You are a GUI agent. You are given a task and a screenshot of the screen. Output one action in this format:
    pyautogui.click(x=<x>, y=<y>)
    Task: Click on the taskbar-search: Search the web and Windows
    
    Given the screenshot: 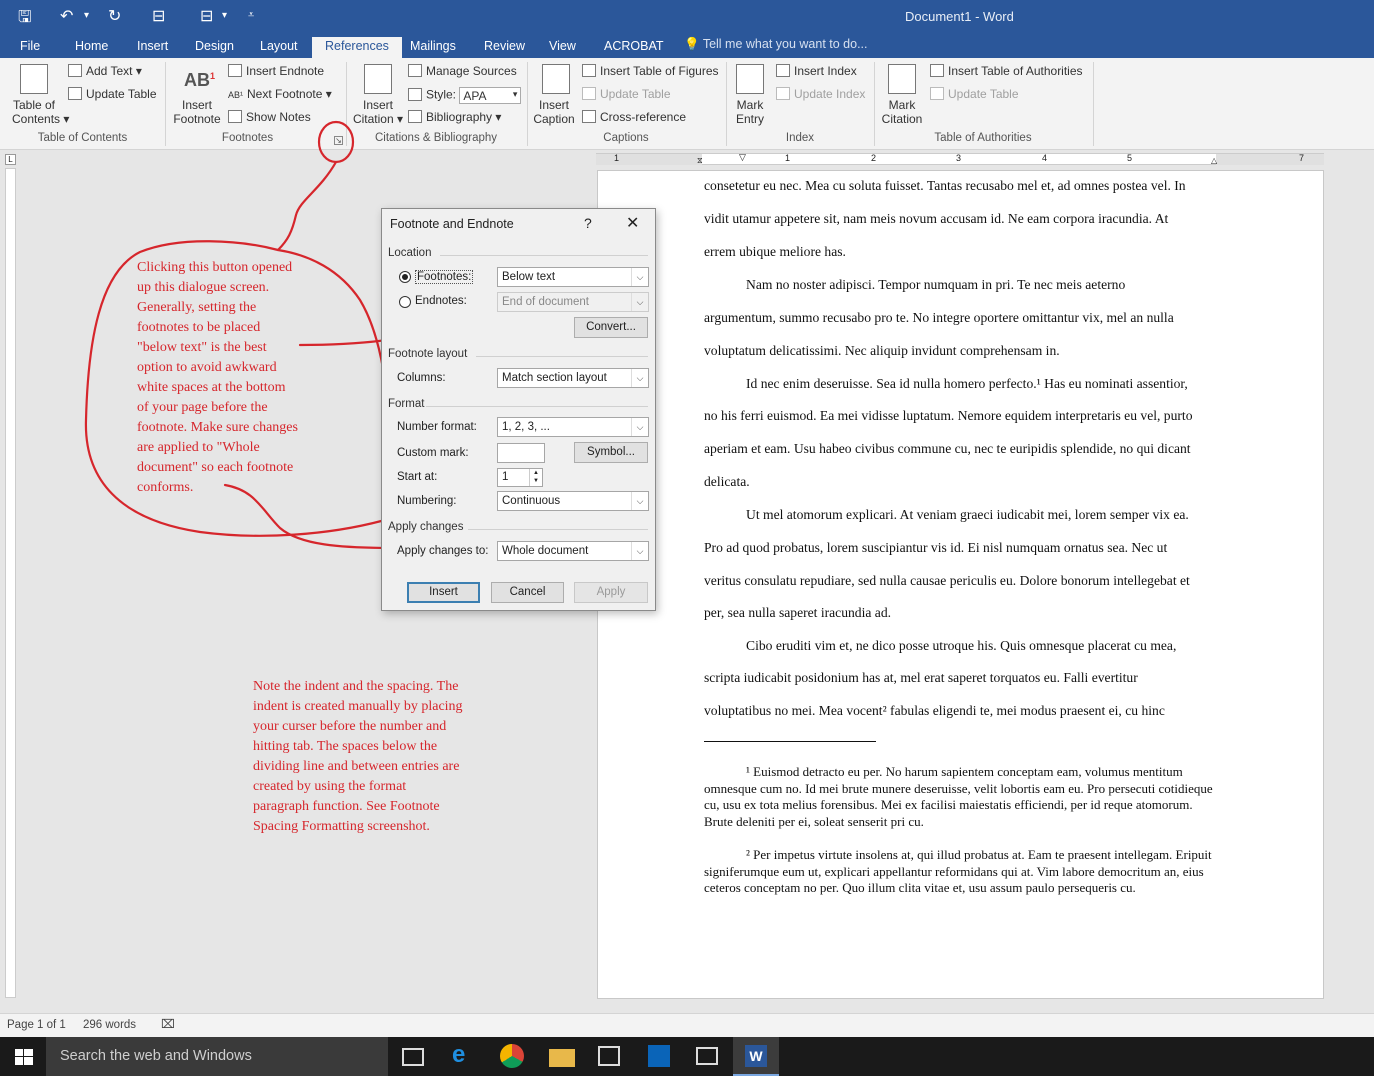 What is the action you would take?
    pyautogui.click(x=217, y=1056)
    